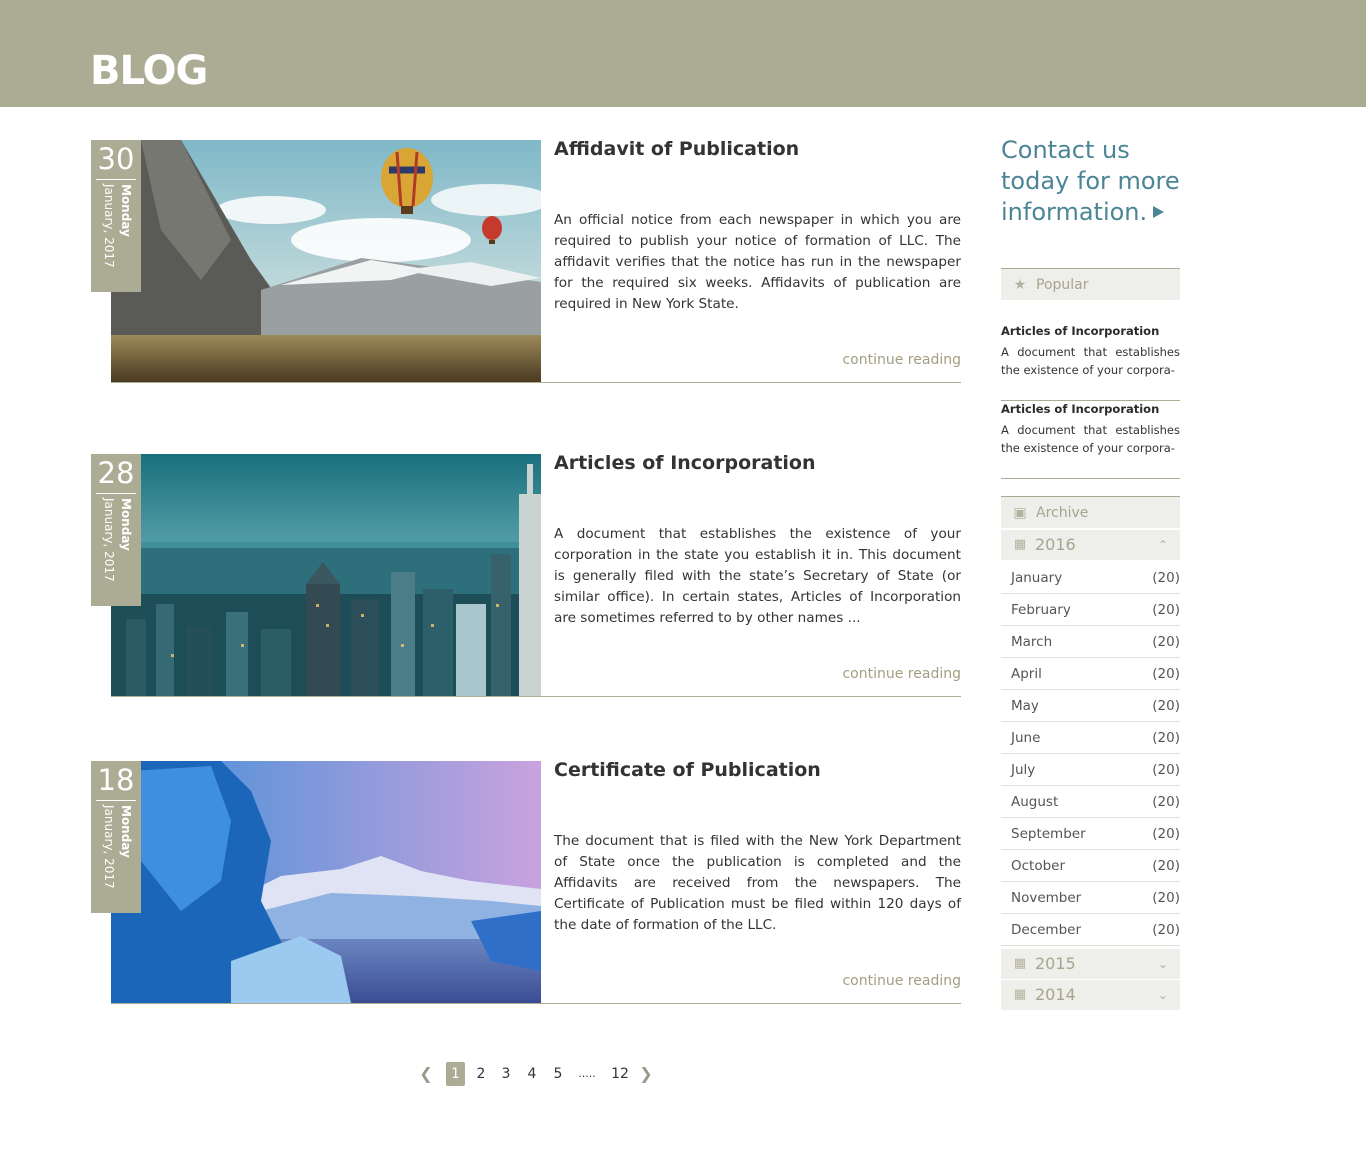  I want to click on archive-panel-header: ▣ Archive, so click(1090, 512).